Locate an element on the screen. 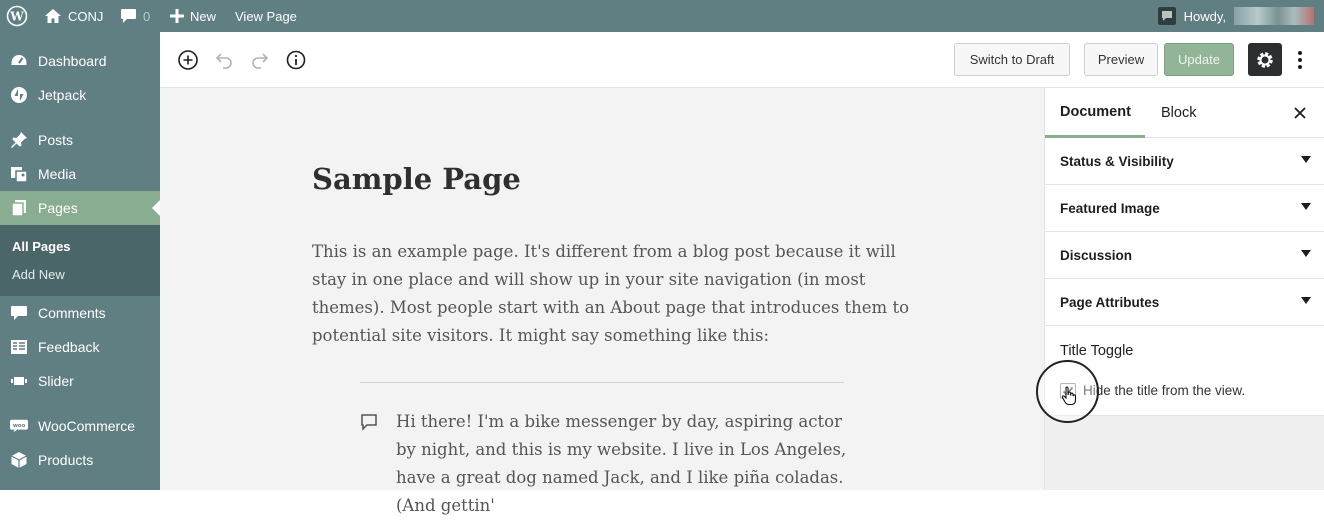  view-page-link: View Page is located at coordinates (266, 16).